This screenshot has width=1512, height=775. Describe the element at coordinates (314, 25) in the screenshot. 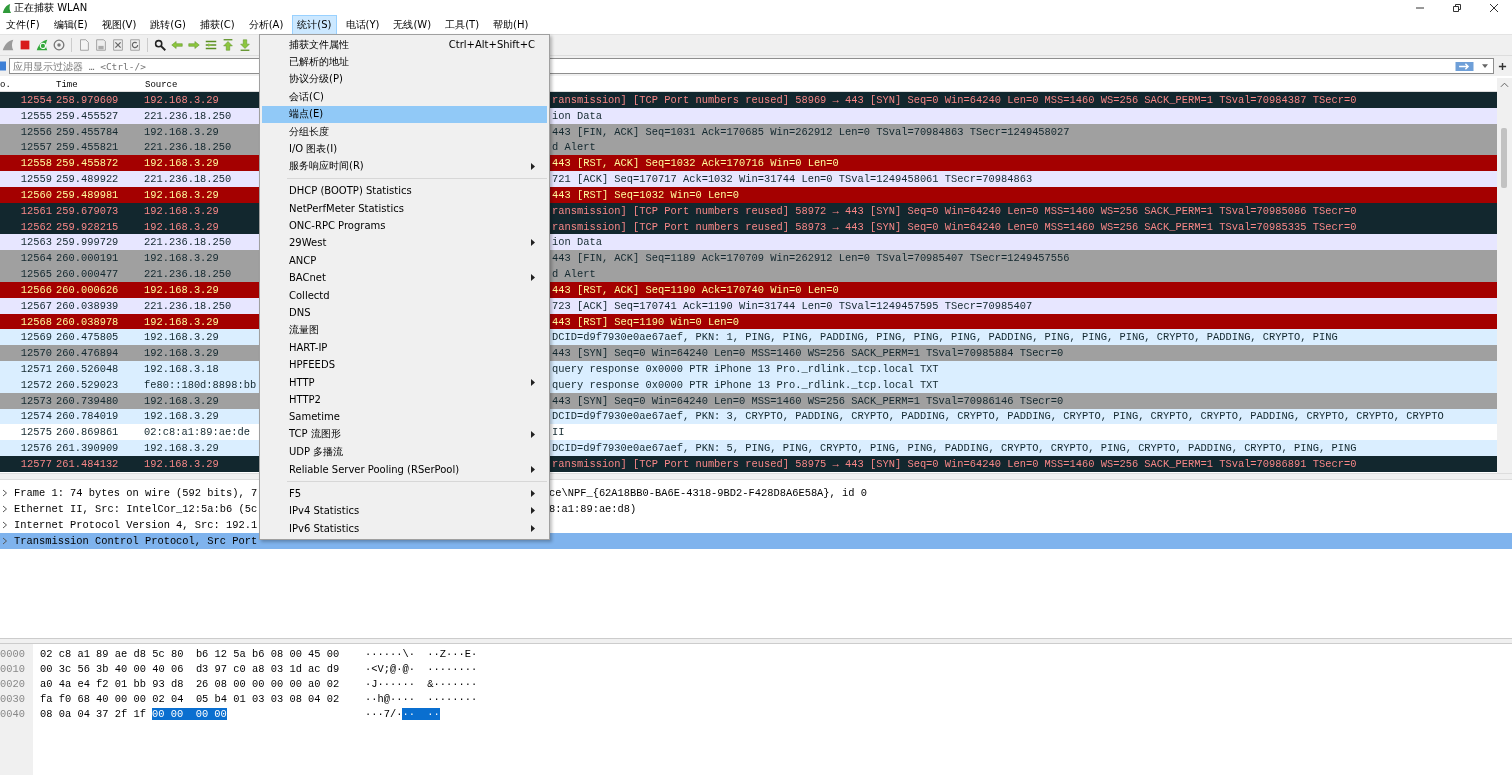

I see `menu-item: 统计(S)` at that location.